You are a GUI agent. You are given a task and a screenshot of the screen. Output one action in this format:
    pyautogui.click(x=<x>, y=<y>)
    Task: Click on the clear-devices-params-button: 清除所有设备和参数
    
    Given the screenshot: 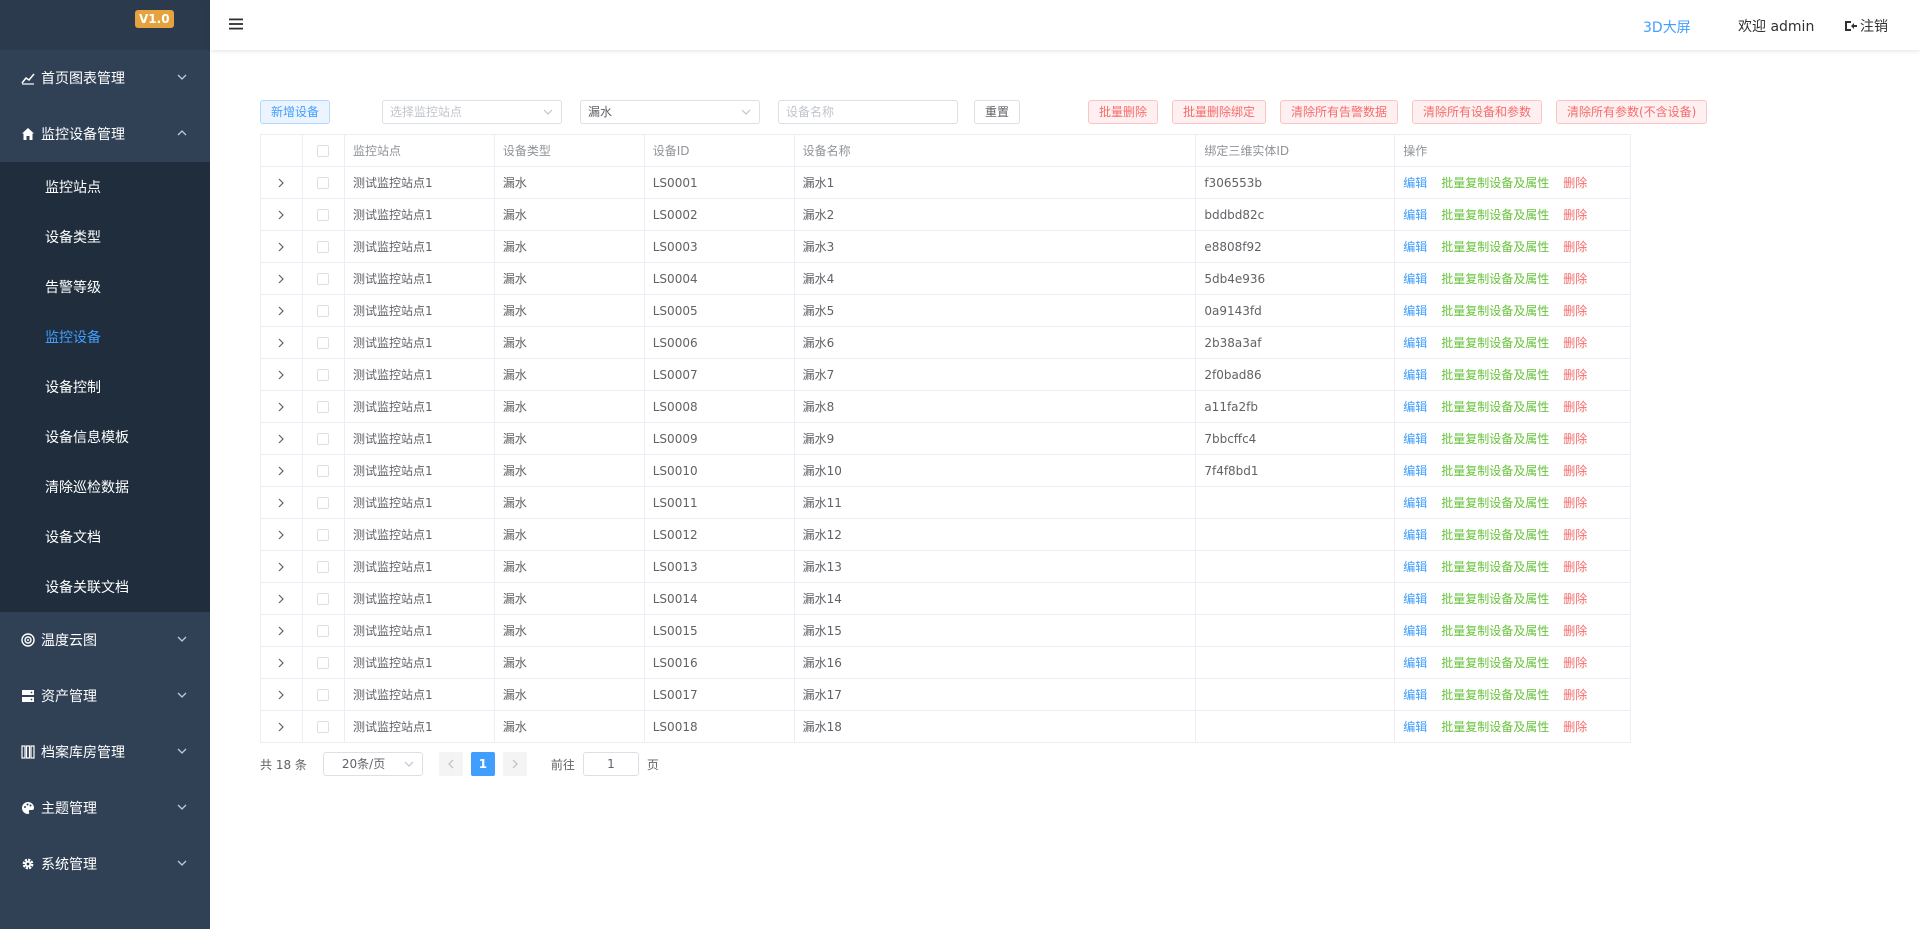 What is the action you would take?
    pyautogui.click(x=1477, y=112)
    